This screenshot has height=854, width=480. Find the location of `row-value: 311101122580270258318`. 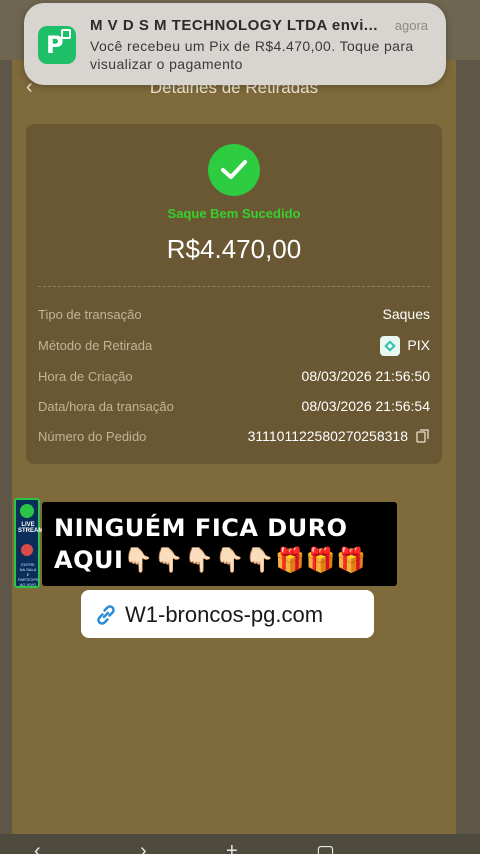

row-value: 311101122580270258318 is located at coordinates (327, 436).